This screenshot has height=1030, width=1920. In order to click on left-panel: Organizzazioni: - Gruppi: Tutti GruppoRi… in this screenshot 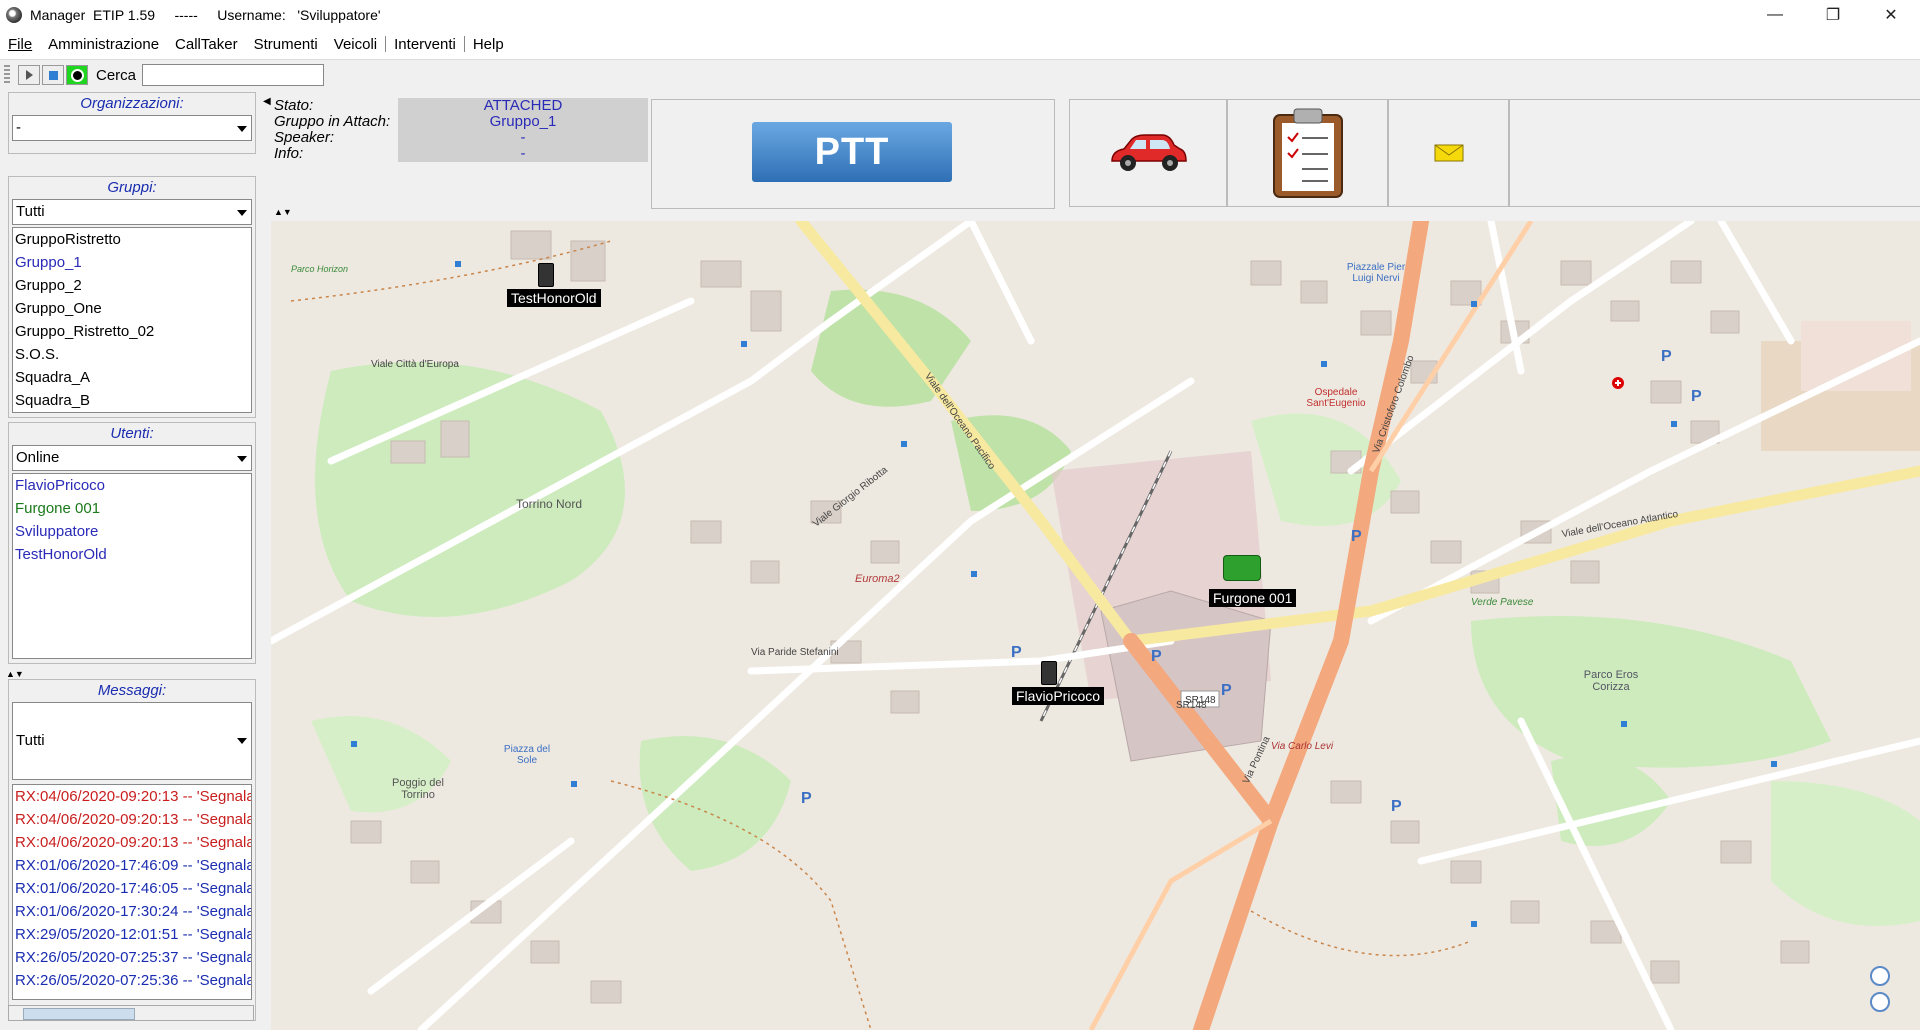, I will do `click(131, 559)`.